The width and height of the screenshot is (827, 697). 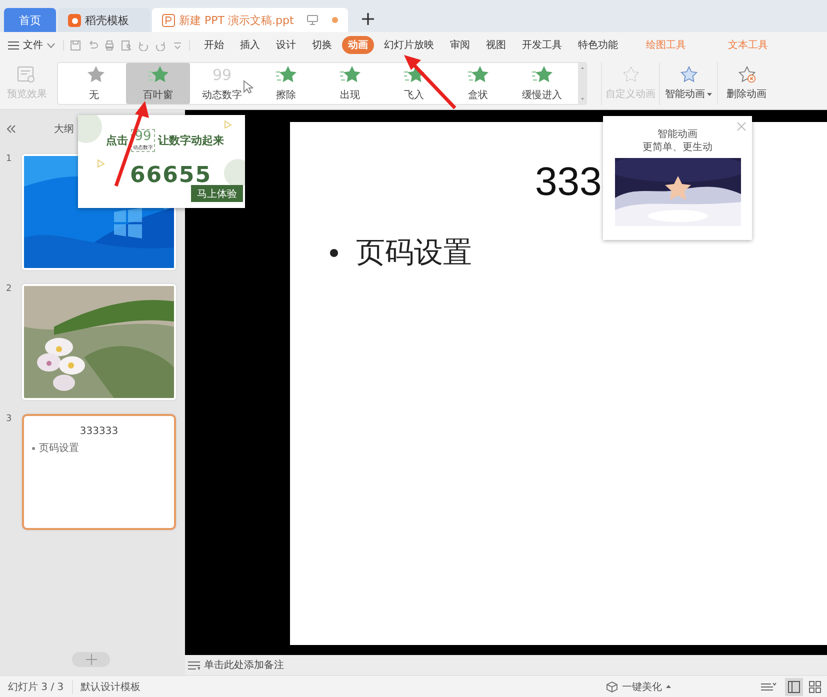 I want to click on promo-text: 让数字动起来, so click(x=191, y=140).